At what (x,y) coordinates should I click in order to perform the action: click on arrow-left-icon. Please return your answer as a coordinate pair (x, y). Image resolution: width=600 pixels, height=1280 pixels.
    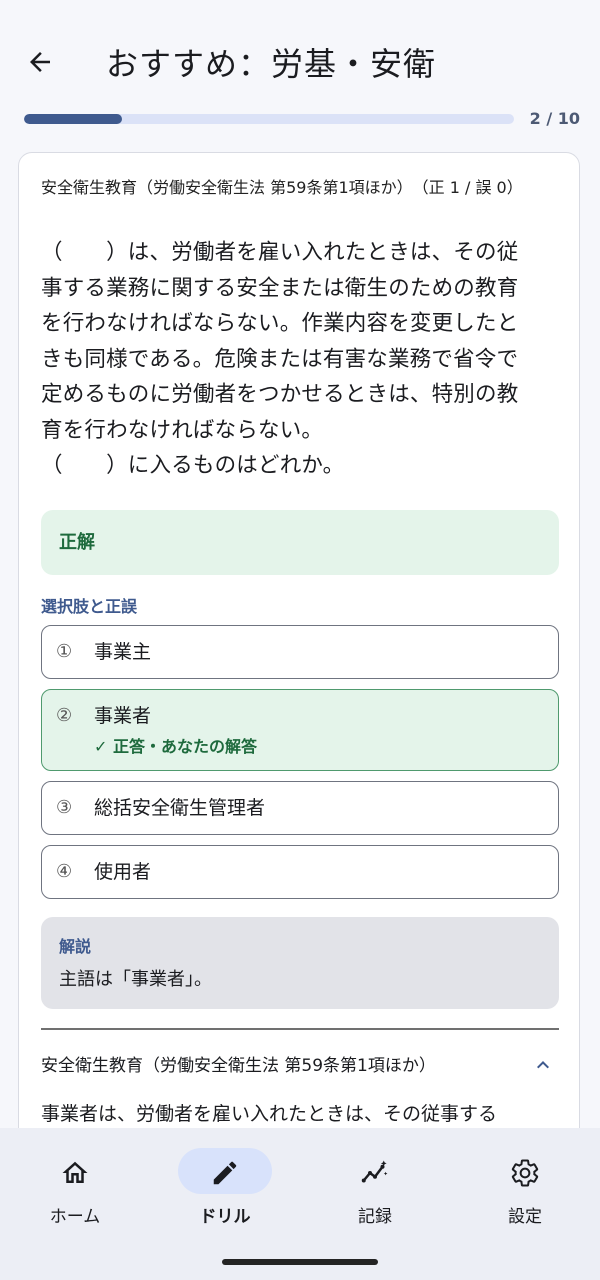
    Looking at the image, I should click on (40, 62).